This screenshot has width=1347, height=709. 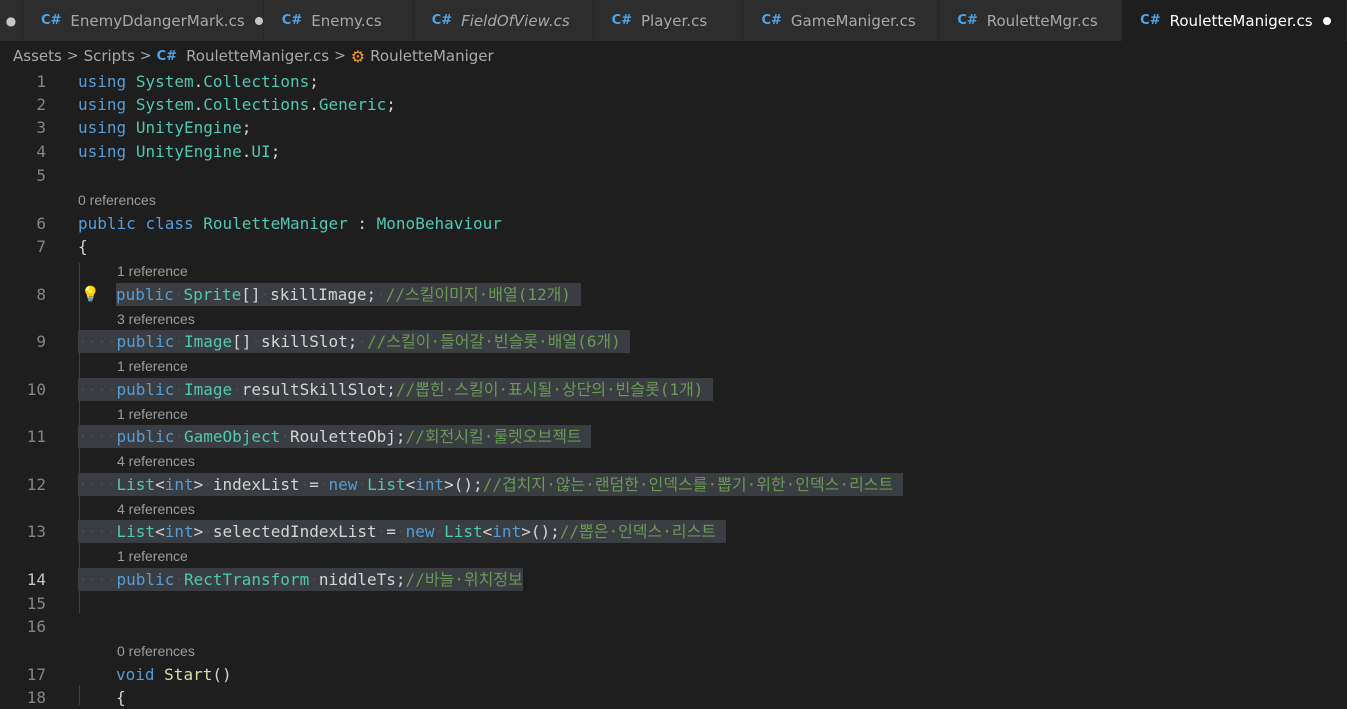 What do you see at coordinates (673, 697) in the screenshot?
I see `code-line: 18 {` at bounding box center [673, 697].